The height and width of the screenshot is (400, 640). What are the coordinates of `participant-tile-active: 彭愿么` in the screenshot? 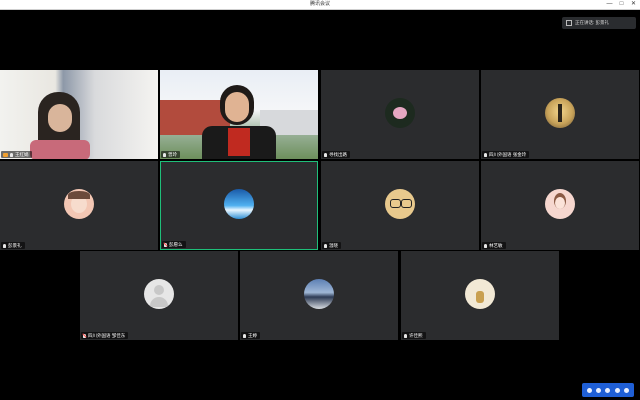 It's located at (239, 205).